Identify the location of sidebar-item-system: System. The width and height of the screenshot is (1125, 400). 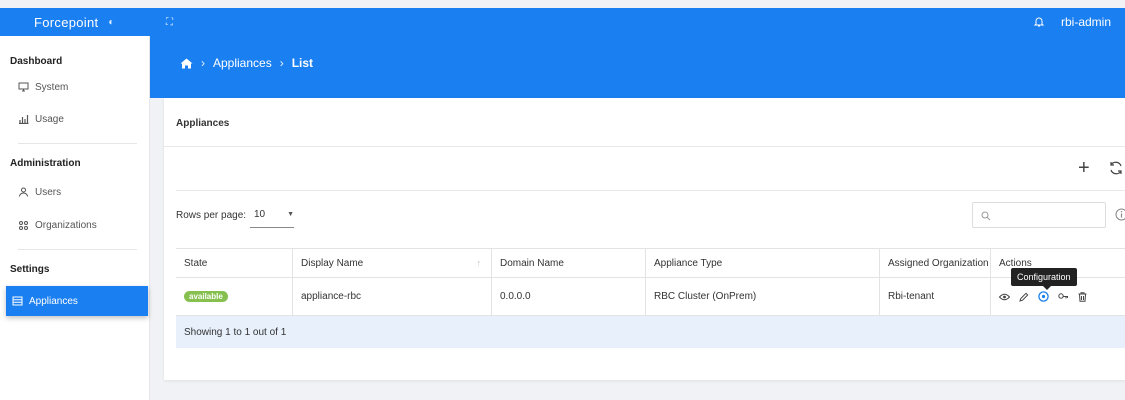
(74, 87).